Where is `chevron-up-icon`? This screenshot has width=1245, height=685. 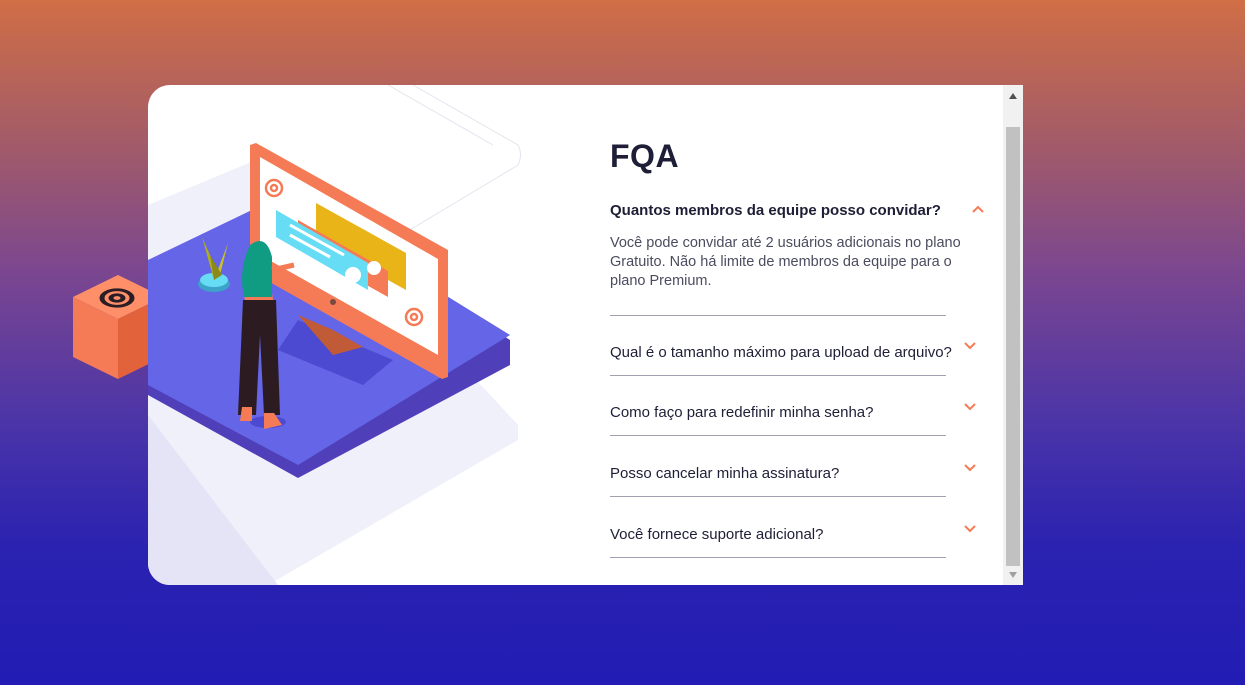
chevron-up-icon is located at coordinates (978, 209).